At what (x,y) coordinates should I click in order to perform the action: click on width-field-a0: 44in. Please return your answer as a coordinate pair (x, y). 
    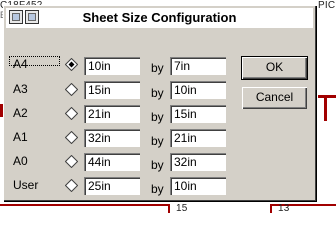
    Looking at the image, I should click on (112, 162).